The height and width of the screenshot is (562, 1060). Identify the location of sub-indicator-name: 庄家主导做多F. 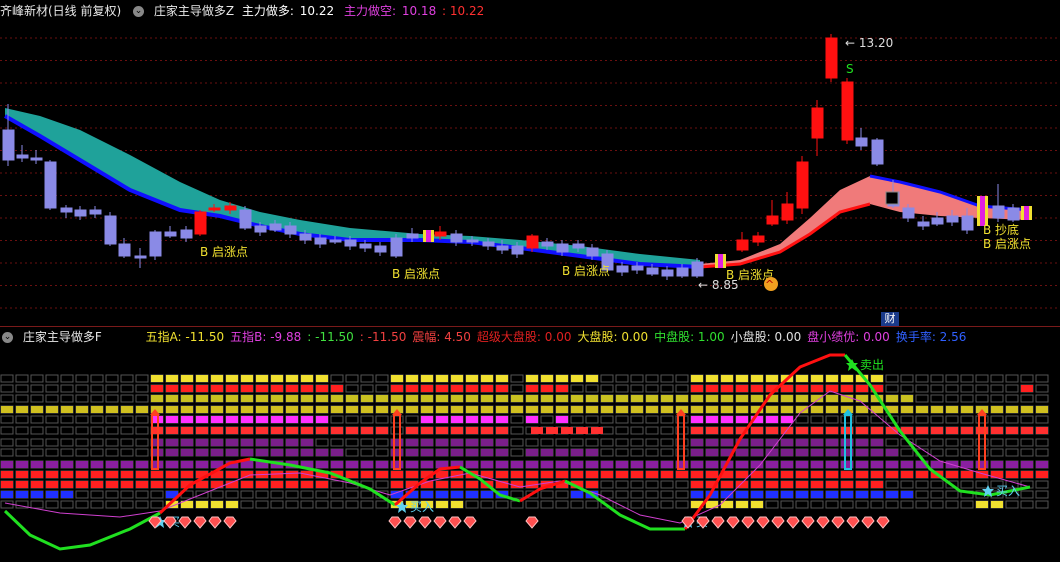
(62, 337).